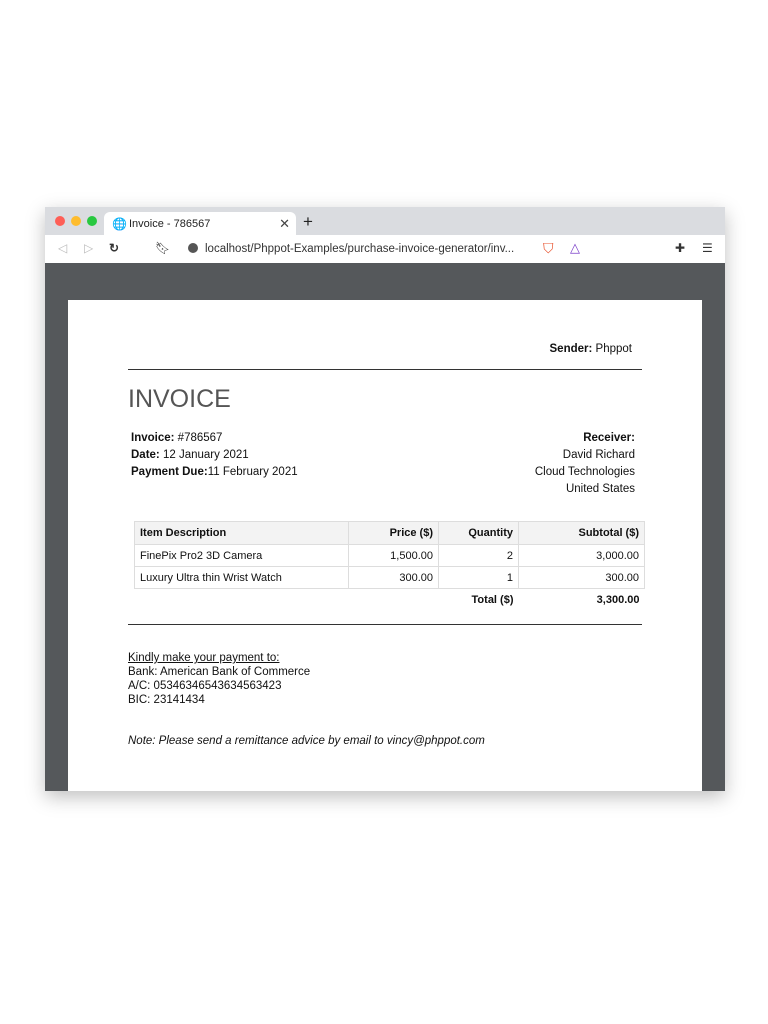 This screenshot has height=1024, width=768. Describe the element at coordinates (62, 248) in the screenshot. I see `back-icon: ◁` at that location.